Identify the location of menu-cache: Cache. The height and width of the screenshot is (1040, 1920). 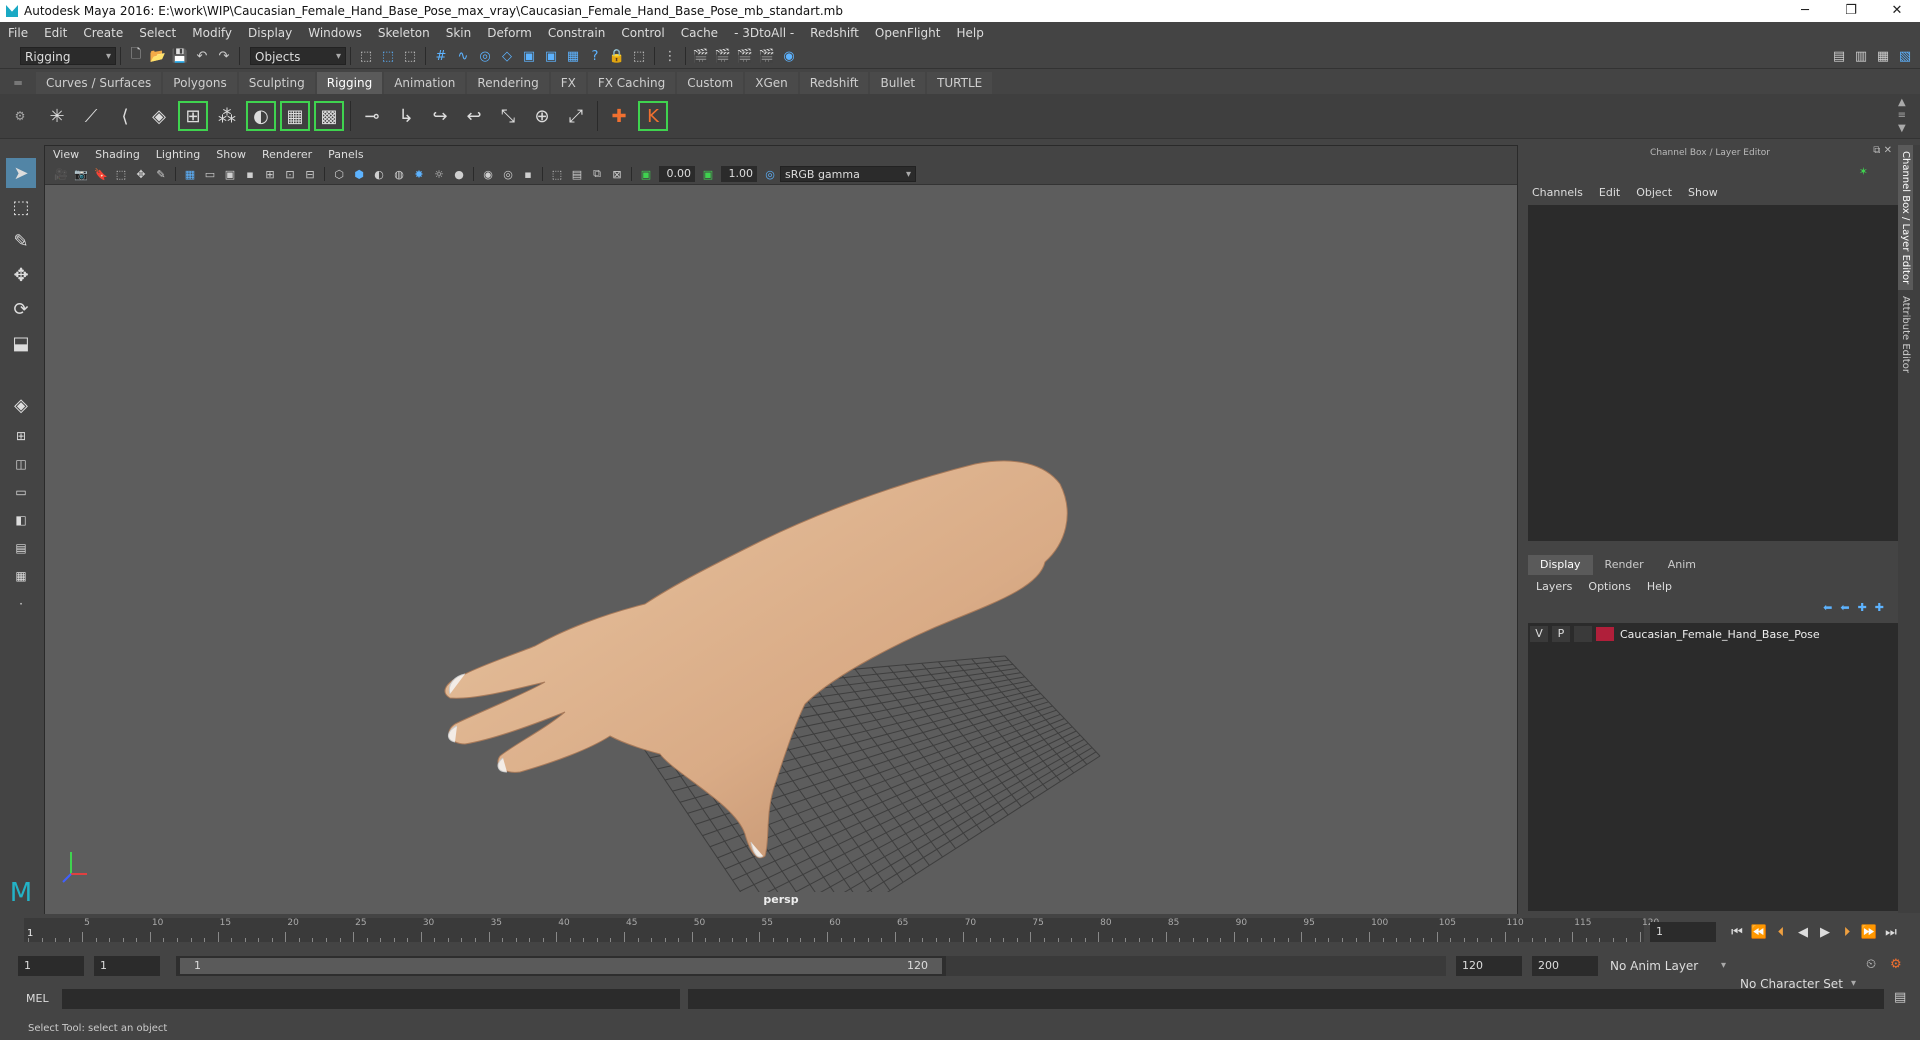
(699, 33).